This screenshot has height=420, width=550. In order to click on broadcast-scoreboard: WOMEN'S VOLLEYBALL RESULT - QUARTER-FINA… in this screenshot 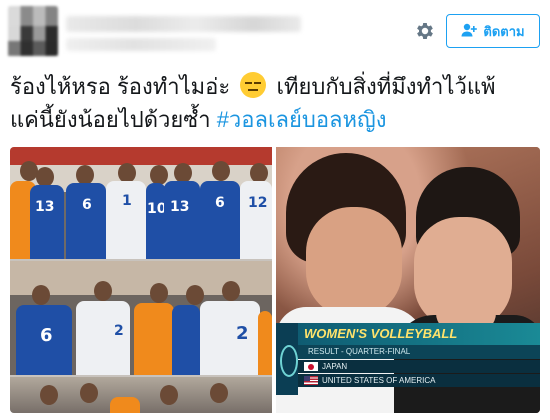, I will do `click(408, 359)`.